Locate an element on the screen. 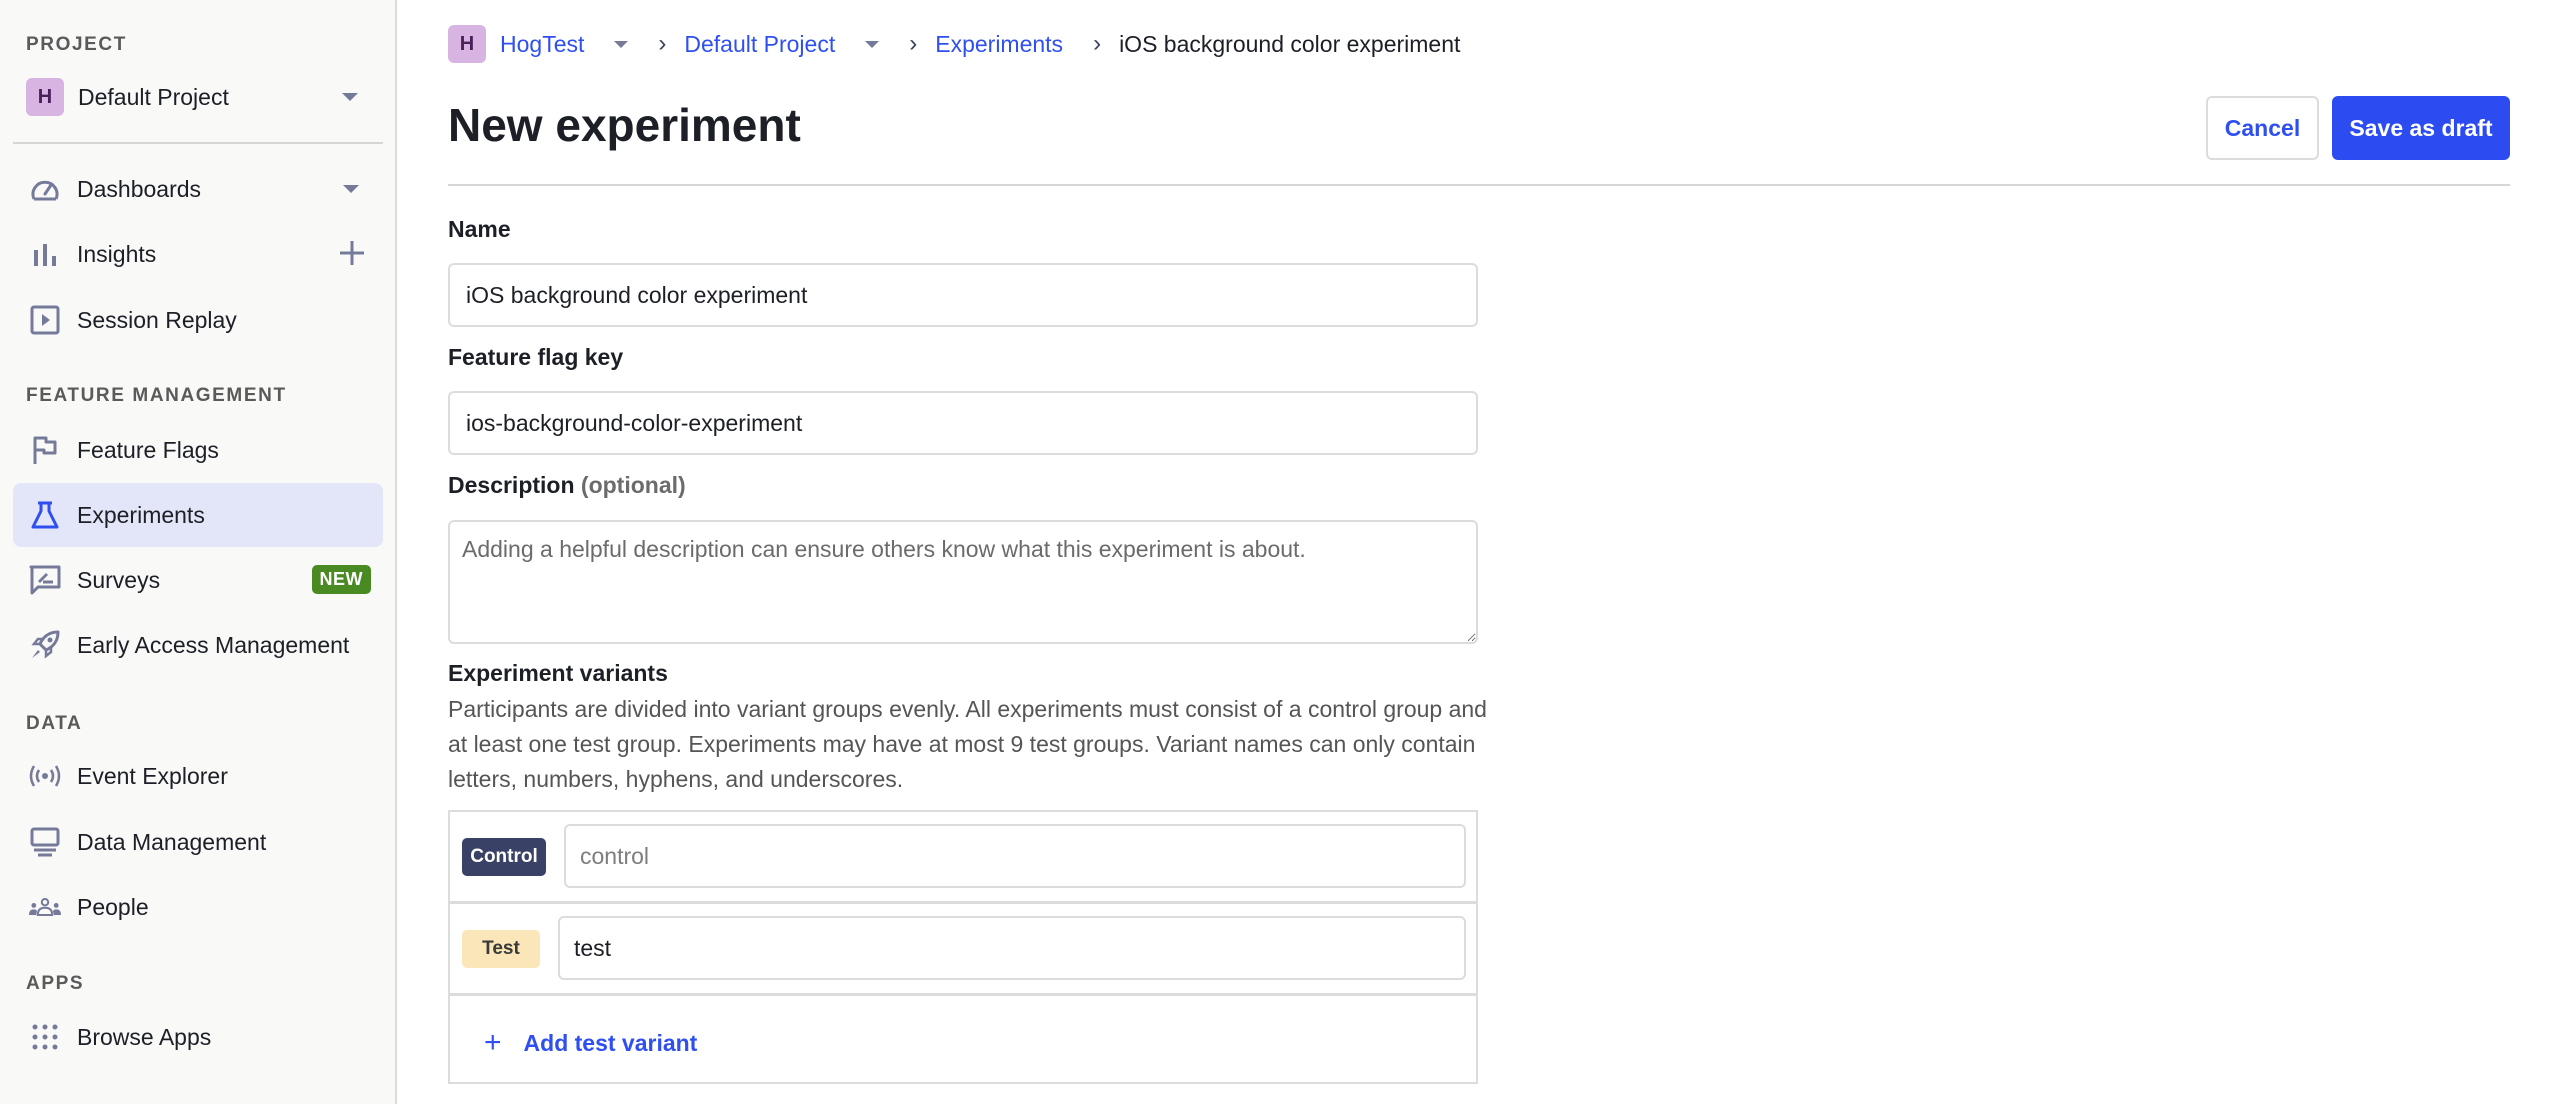 This screenshot has height=1104, width=2550. description-textarea is located at coordinates (963, 582).